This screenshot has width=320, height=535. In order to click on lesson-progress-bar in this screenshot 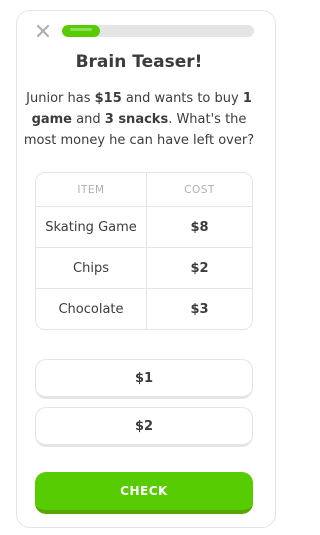, I will do `click(158, 31)`.